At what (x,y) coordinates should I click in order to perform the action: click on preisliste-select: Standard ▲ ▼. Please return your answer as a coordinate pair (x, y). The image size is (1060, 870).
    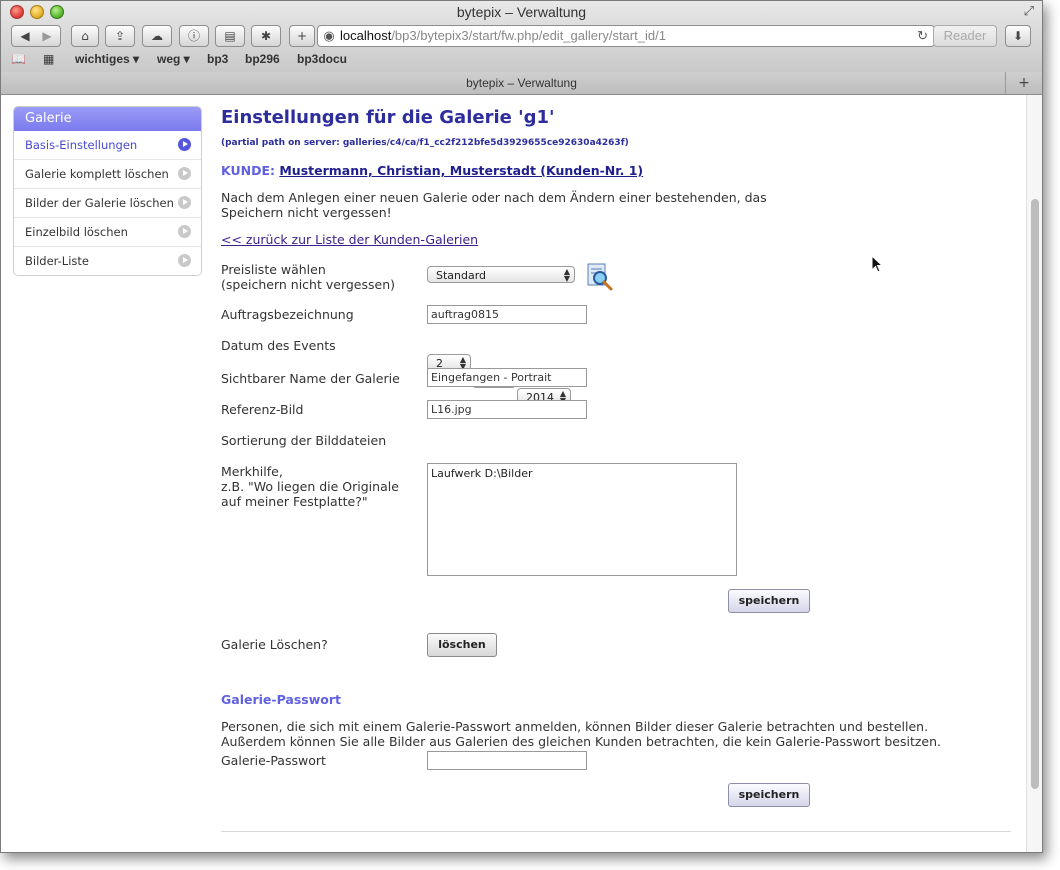
    Looking at the image, I should click on (501, 274).